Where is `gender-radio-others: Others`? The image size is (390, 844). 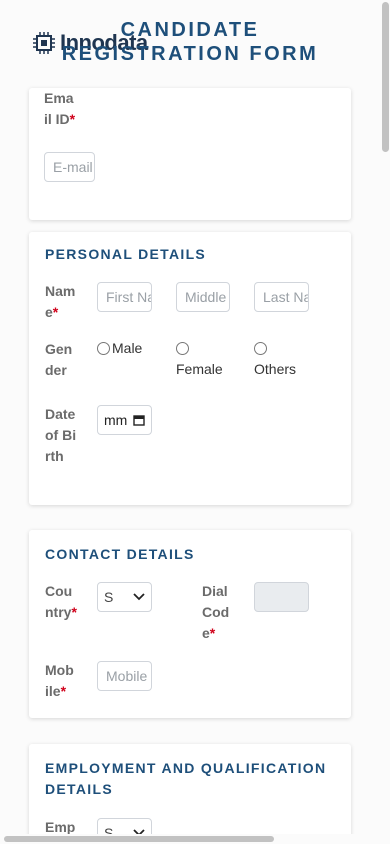
gender-radio-others: Others is located at coordinates (275, 358).